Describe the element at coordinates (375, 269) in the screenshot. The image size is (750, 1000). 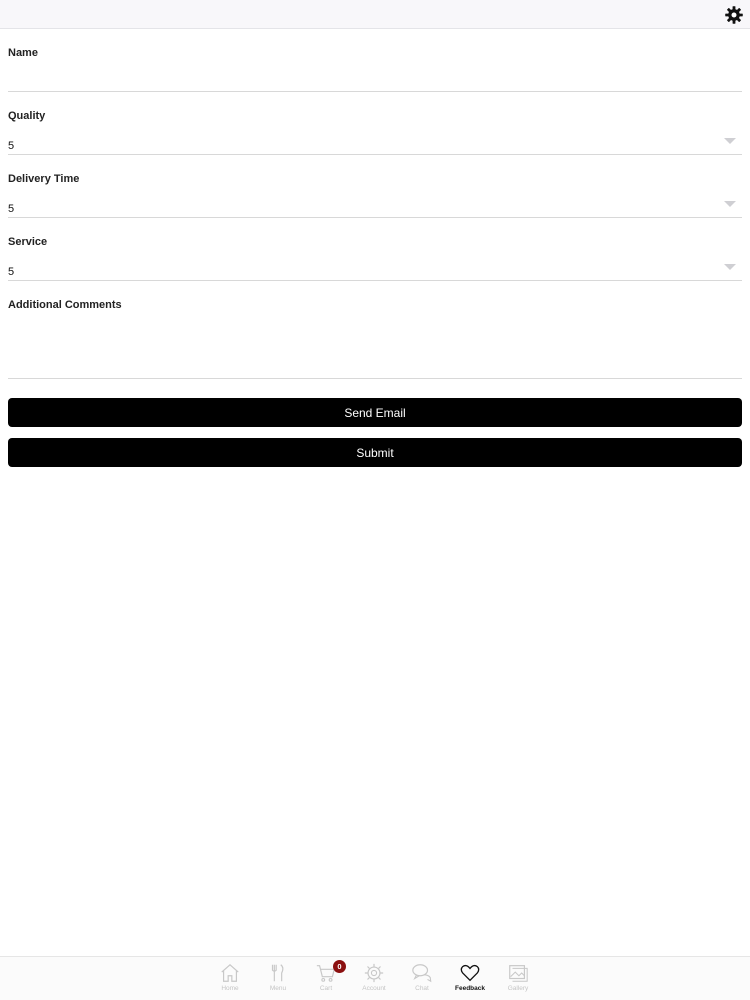
I see `service-select: 5` at that location.